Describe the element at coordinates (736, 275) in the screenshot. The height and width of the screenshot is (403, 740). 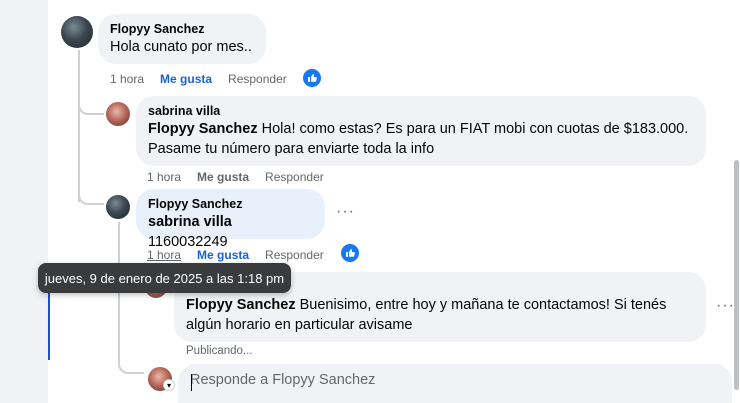
I see `scrollbar-thumb` at that location.